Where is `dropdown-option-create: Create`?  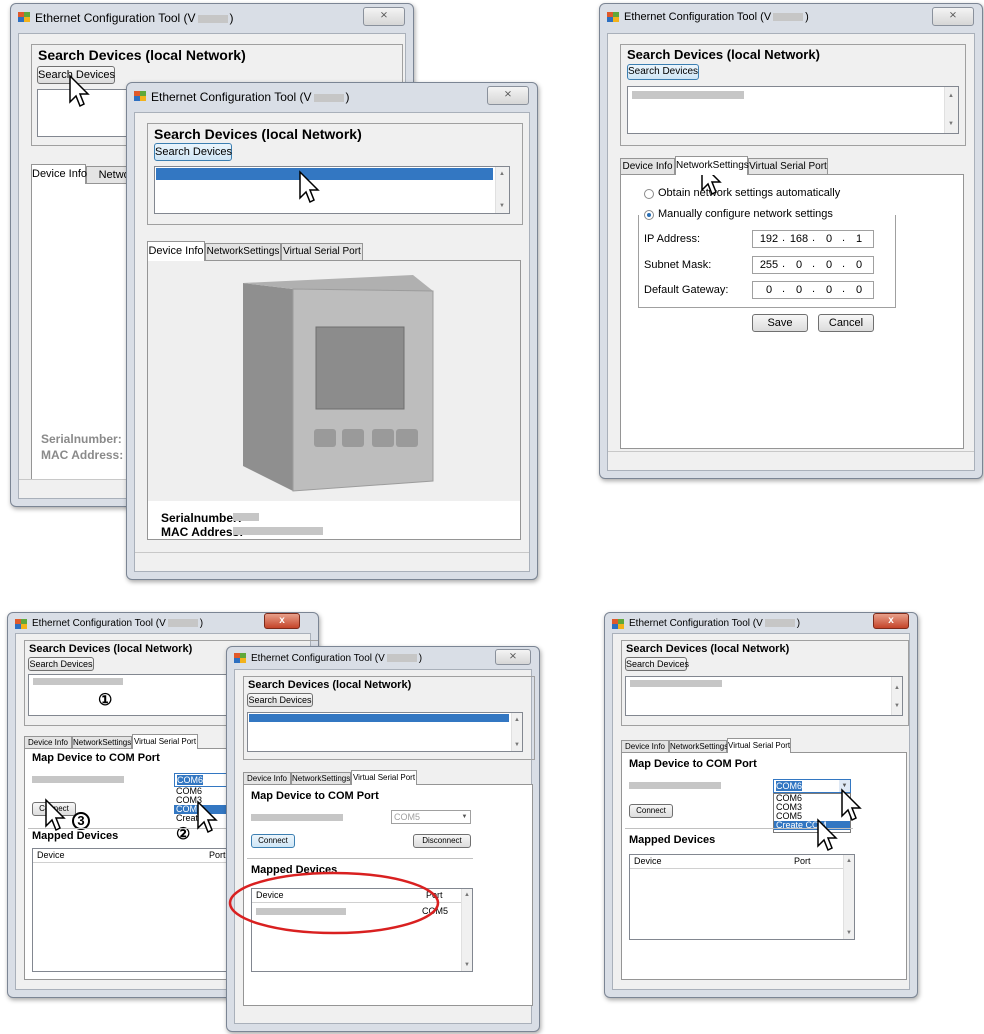
dropdown-option-create: Create is located at coordinates (204, 818).